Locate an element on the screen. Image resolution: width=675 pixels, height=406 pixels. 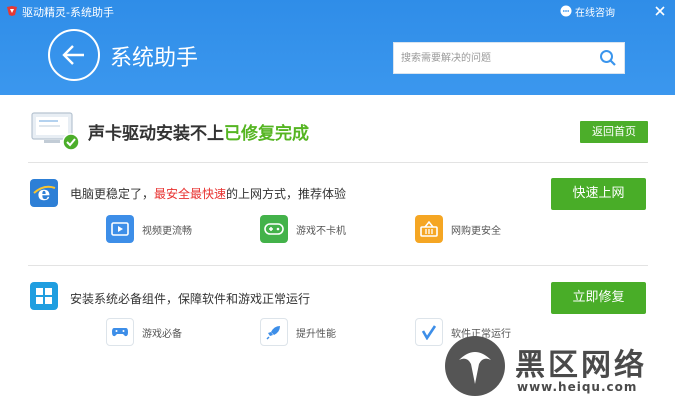
video-icon is located at coordinates (120, 229).